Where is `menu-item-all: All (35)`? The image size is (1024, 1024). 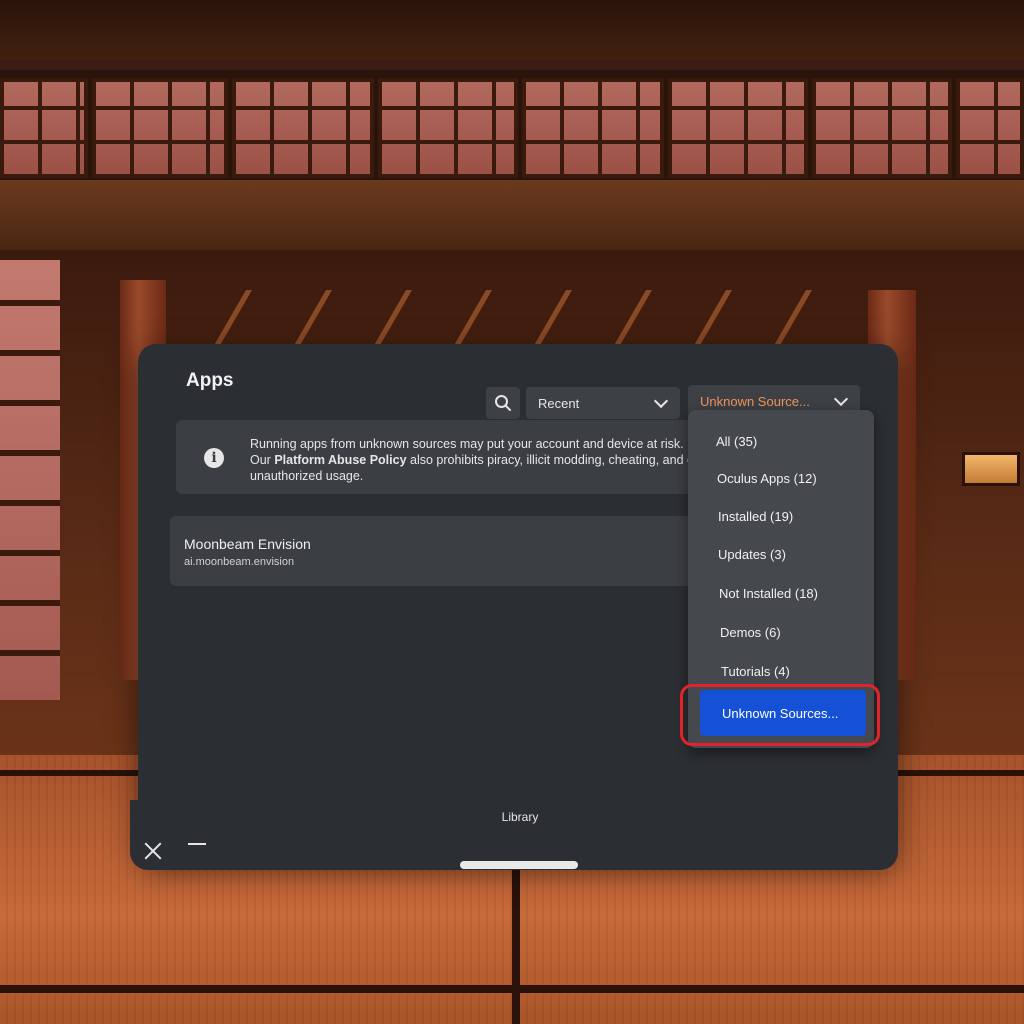 menu-item-all: All (35) is located at coordinates (736, 441).